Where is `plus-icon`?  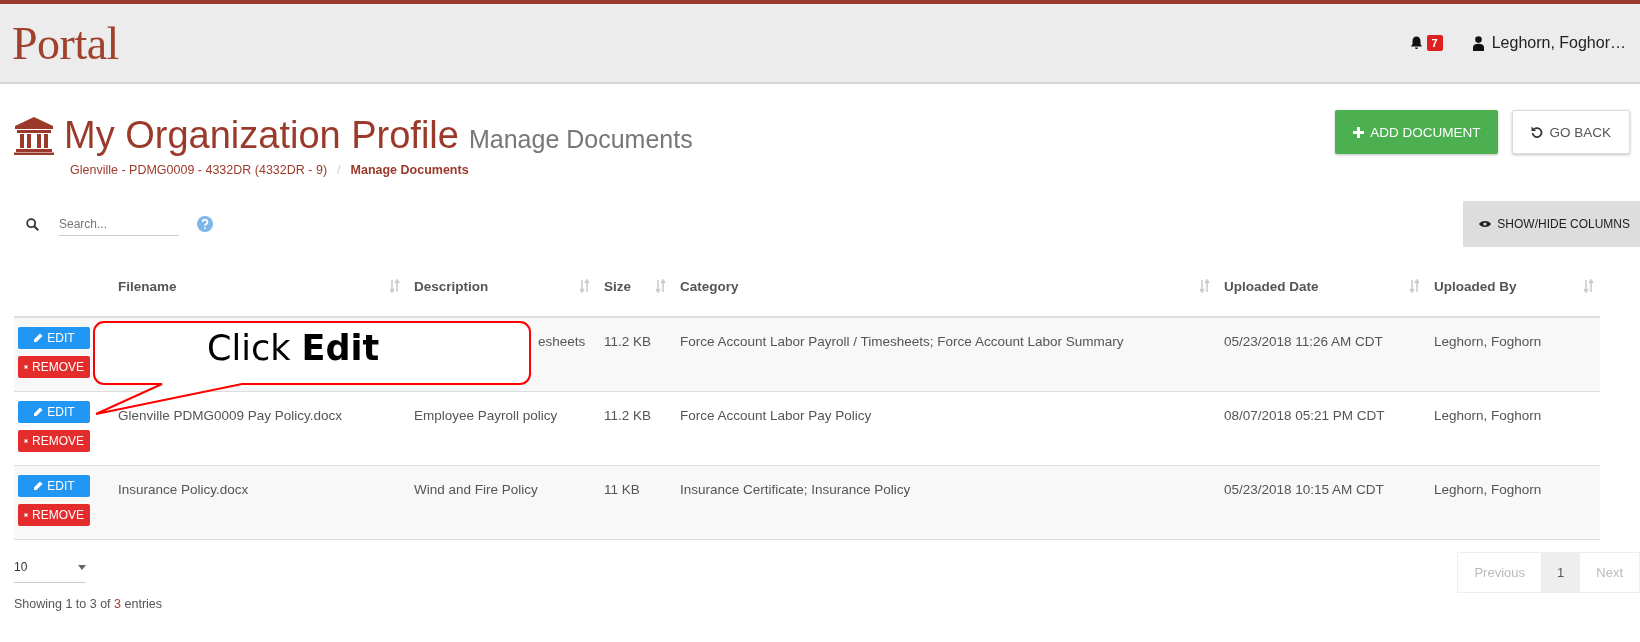
plus-icon is located at coordinates (1359, 132).